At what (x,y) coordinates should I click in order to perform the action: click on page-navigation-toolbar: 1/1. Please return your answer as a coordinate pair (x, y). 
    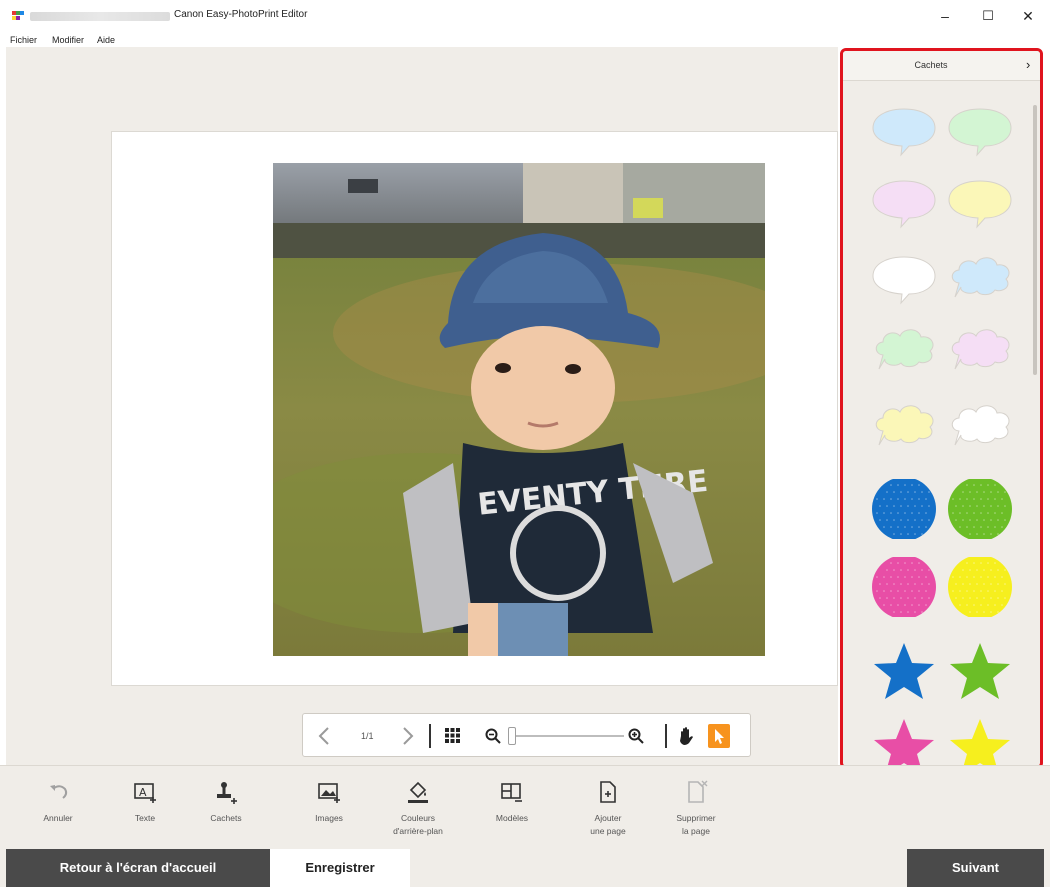
    Looking at the image, I should click on (526, 735).